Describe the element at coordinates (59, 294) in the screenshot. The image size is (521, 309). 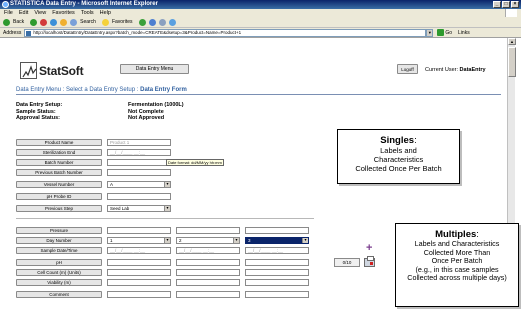
I see `comment-label: Comment` at that location.